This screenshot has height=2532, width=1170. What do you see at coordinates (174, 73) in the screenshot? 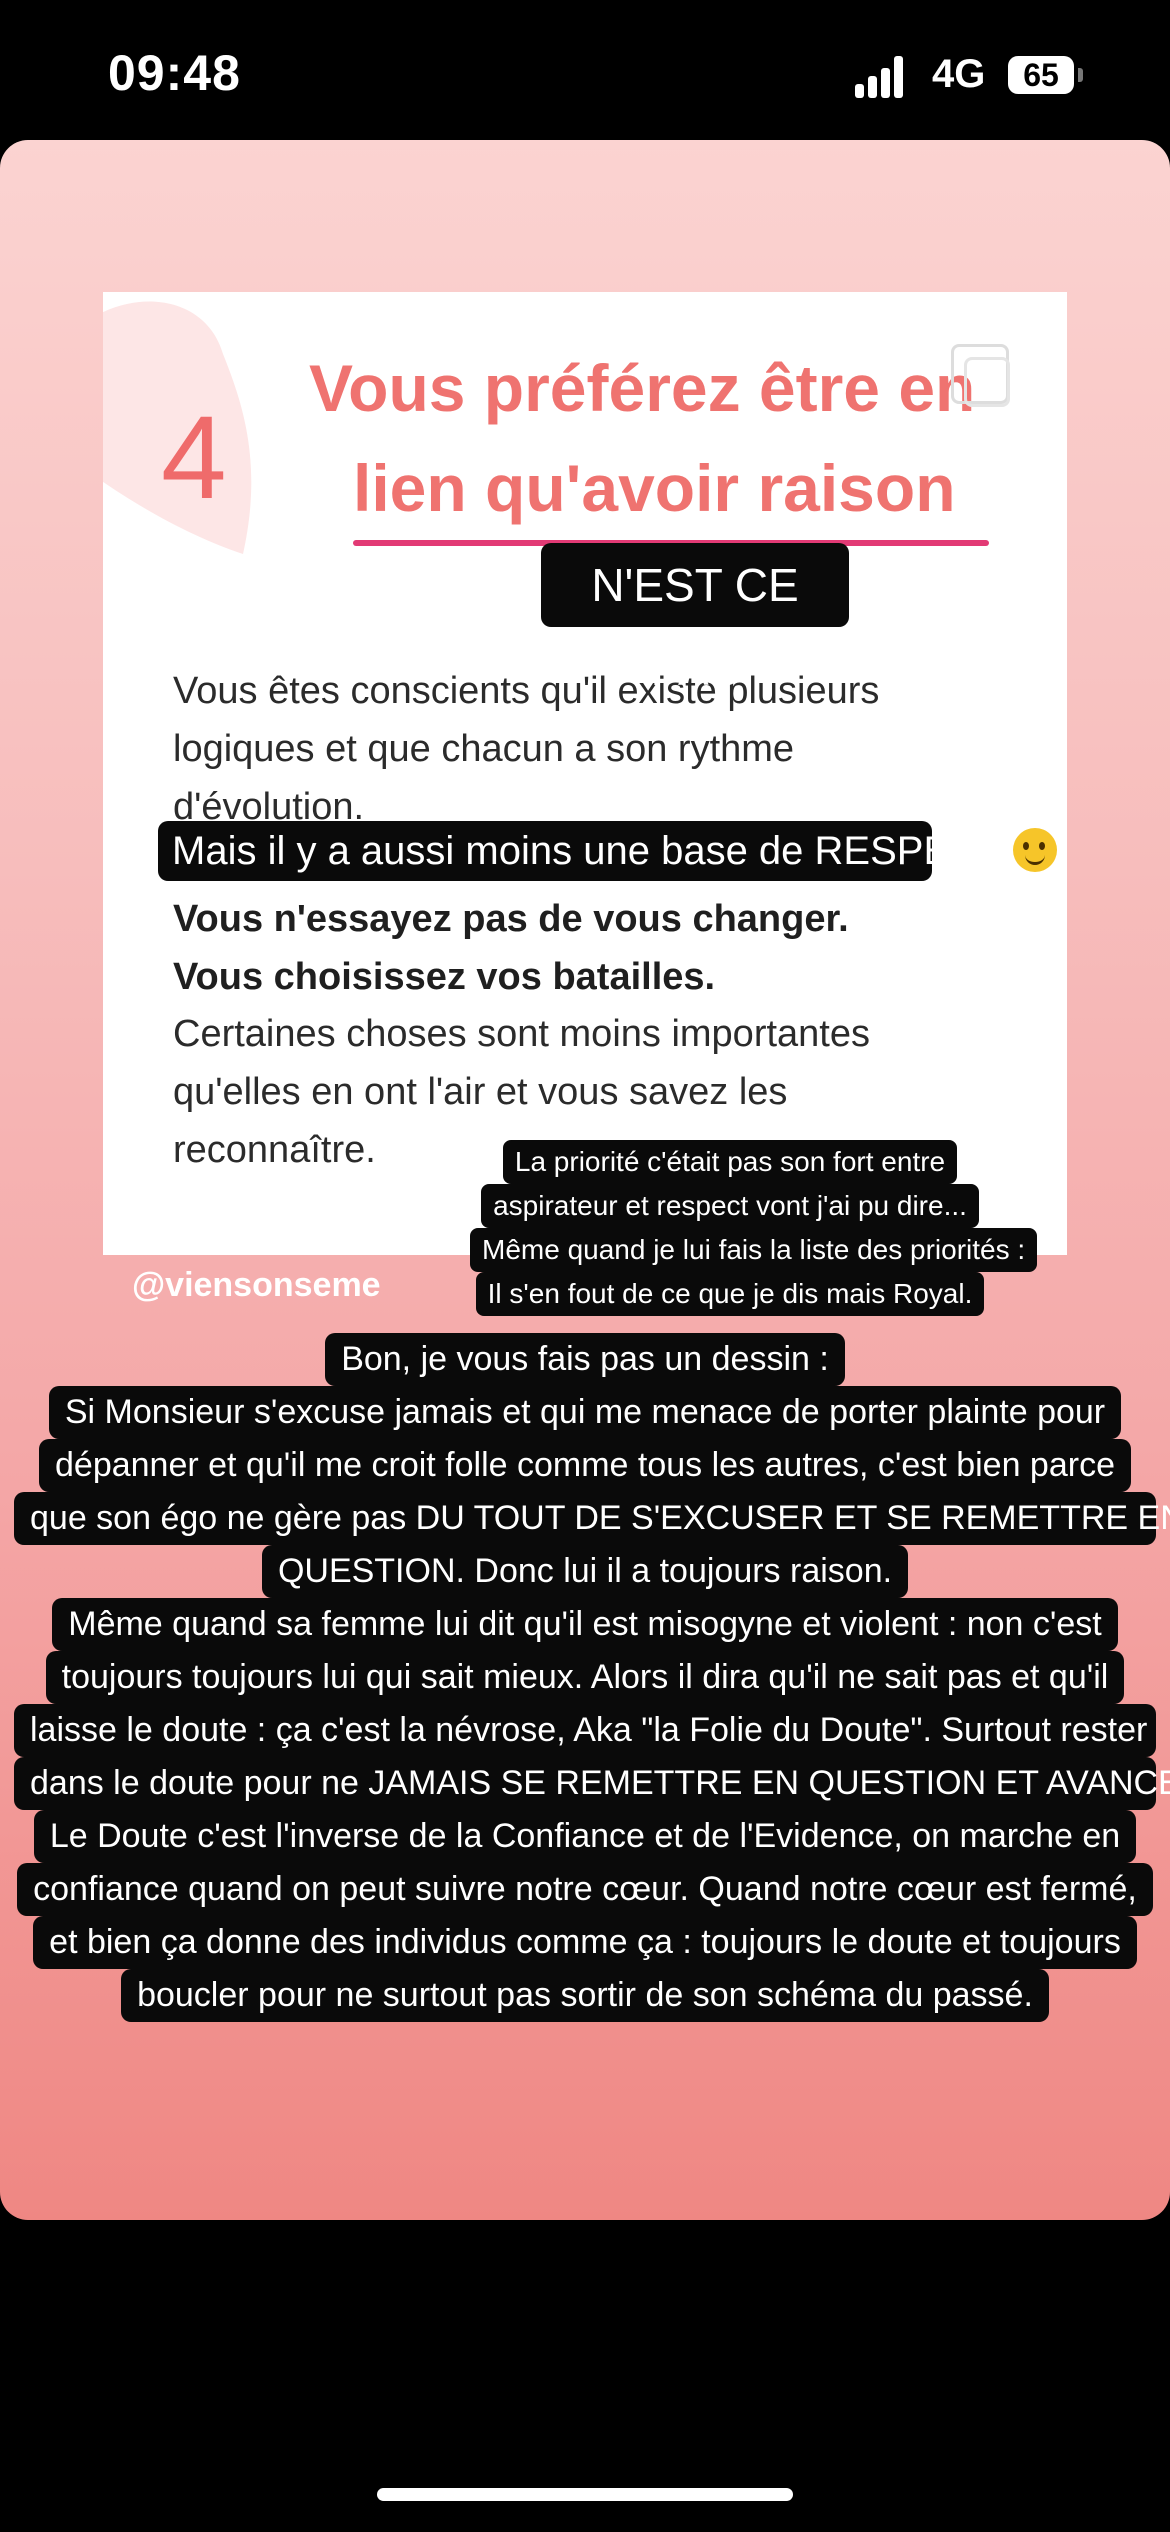
I see `status-time: 09:48` at bounding box center [174, 73].